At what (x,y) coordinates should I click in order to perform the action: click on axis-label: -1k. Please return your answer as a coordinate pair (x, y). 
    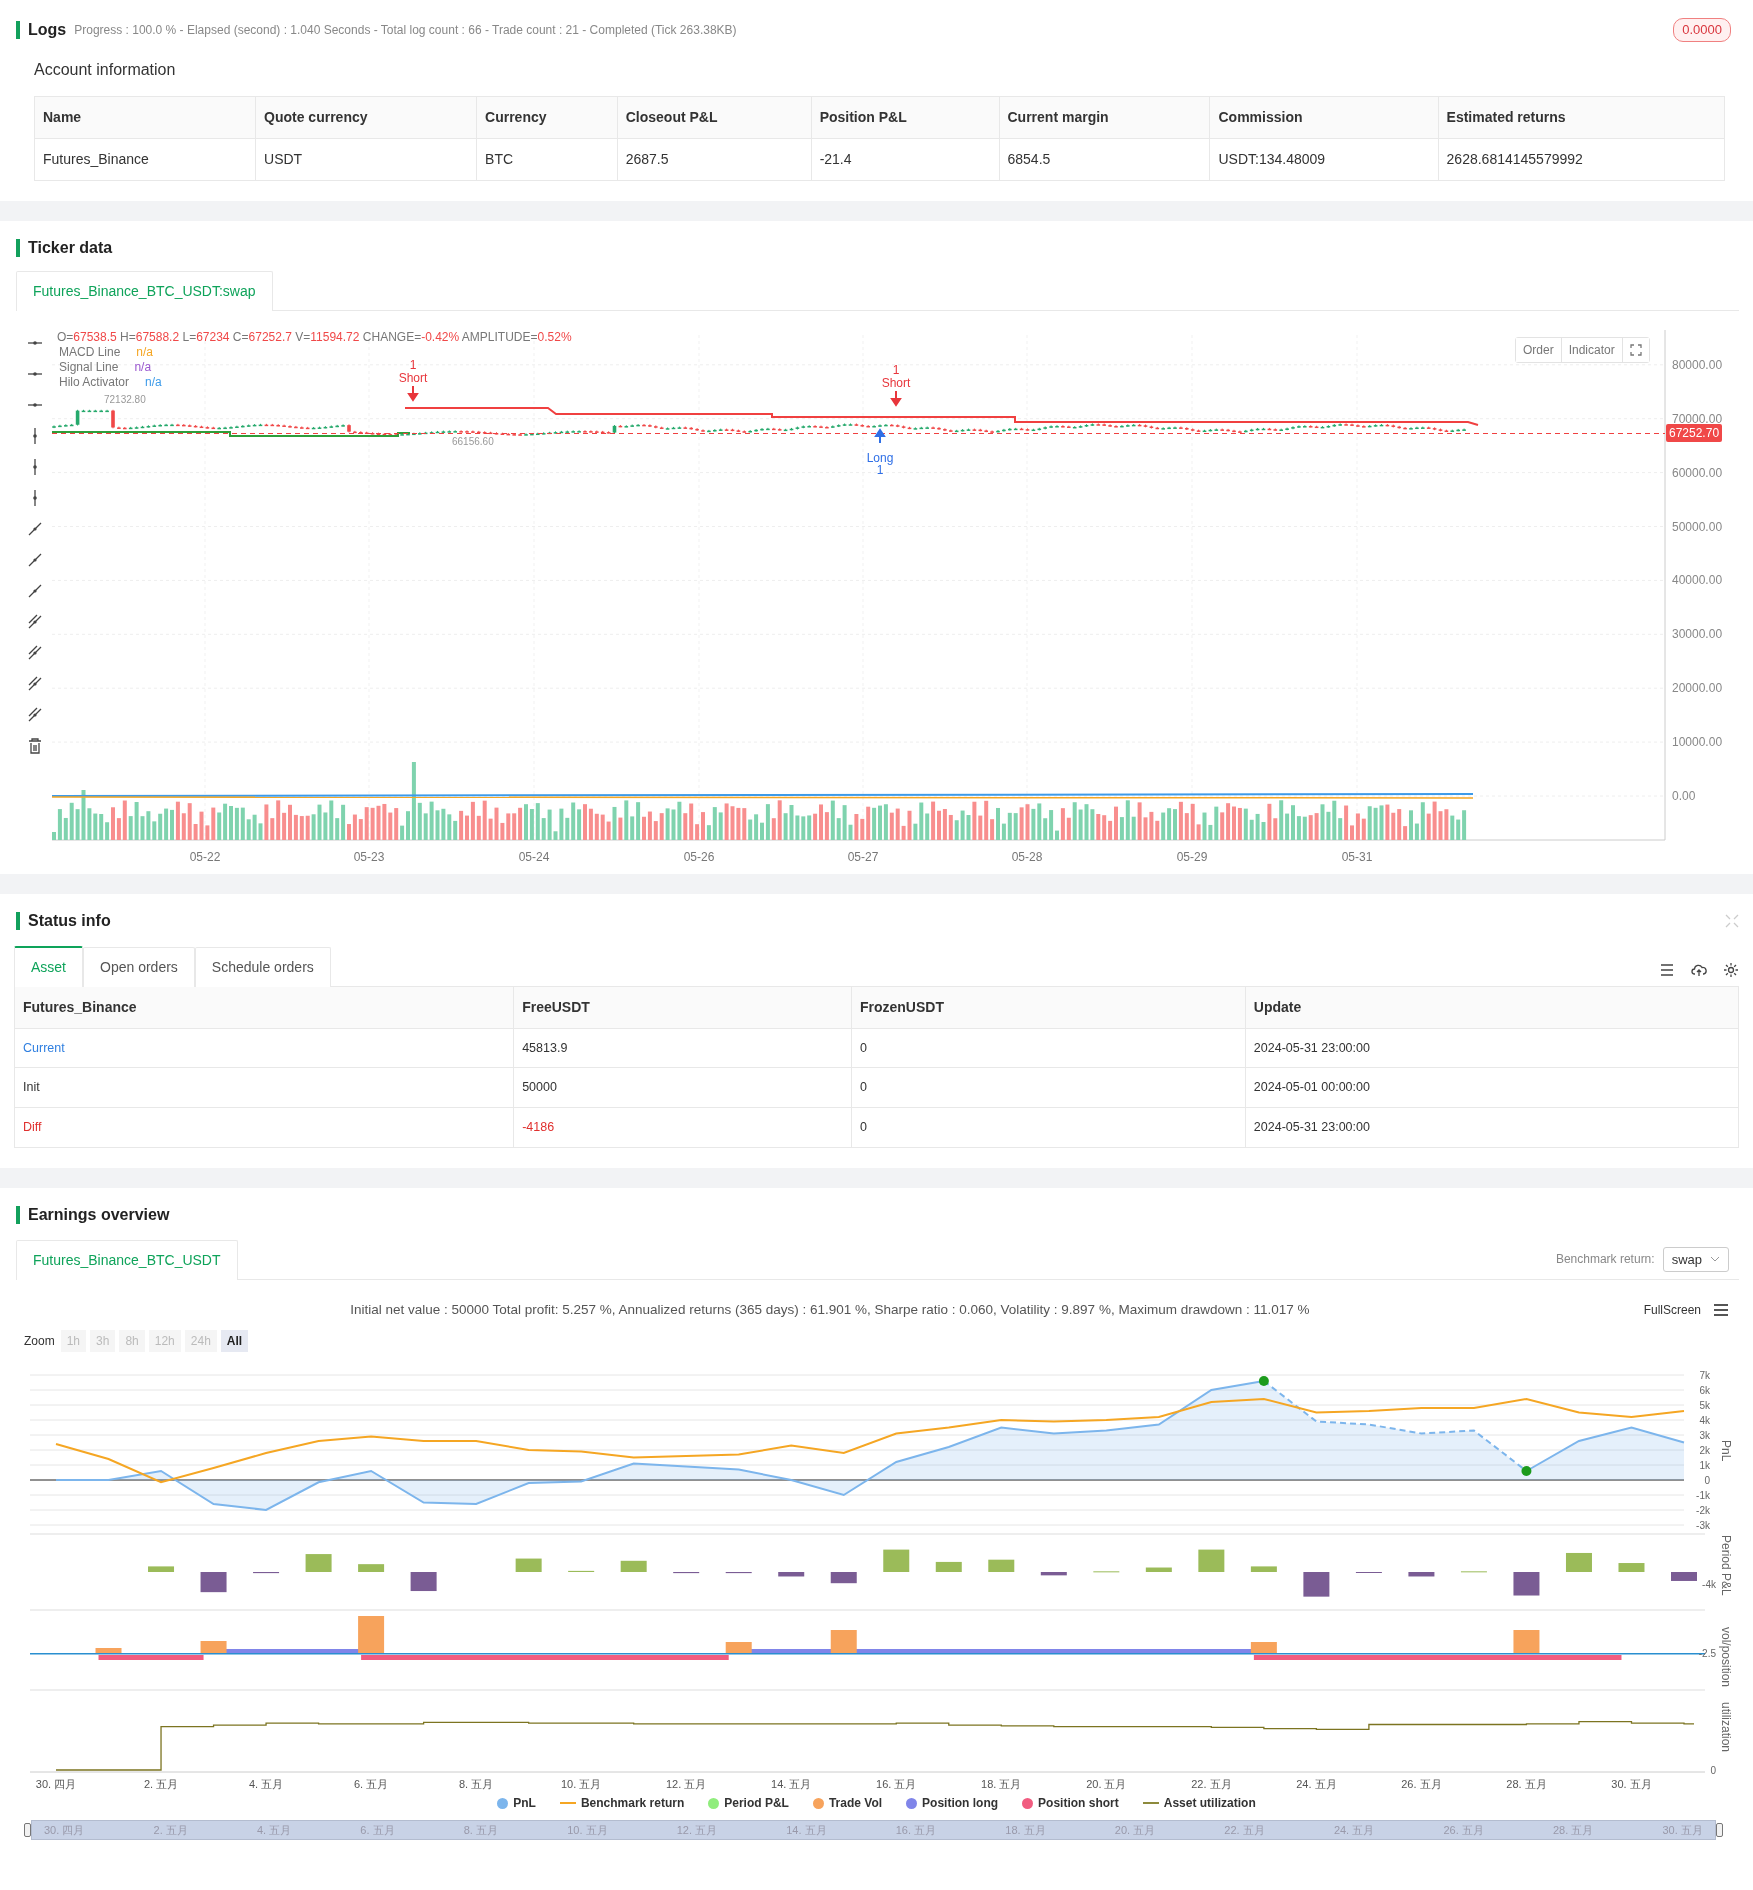
    Looking at the image, I should click on (1703, 1495).